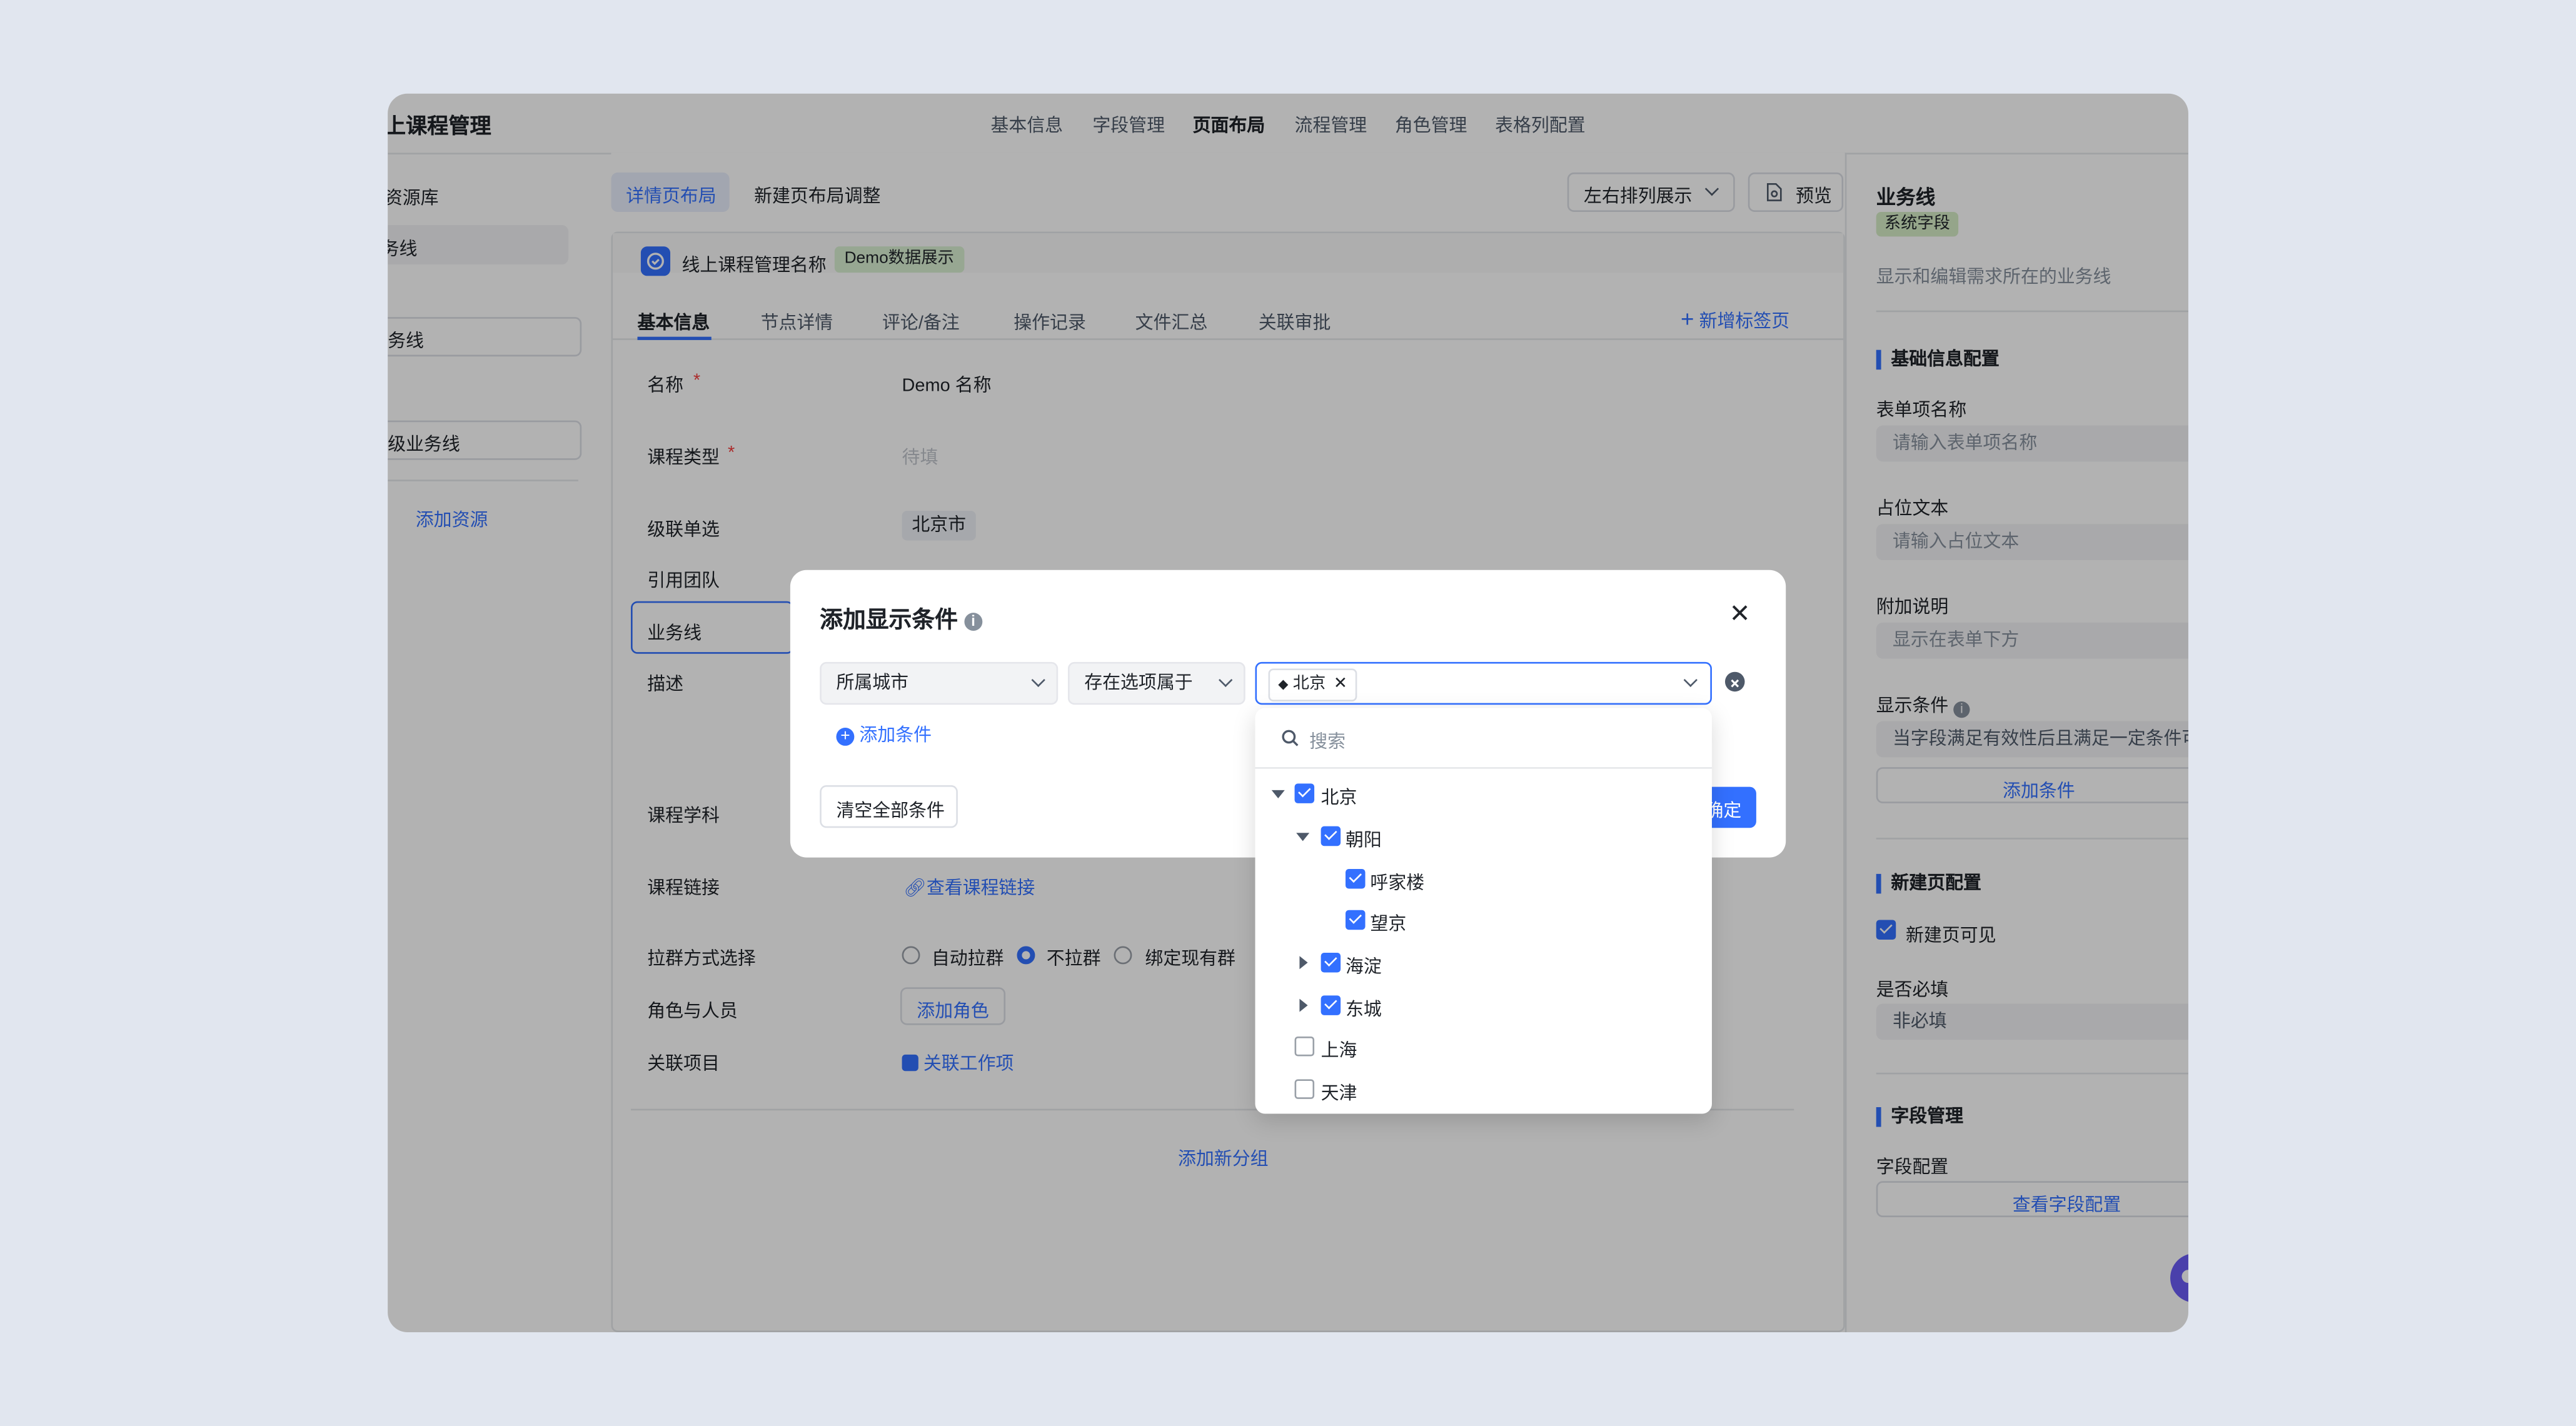  Describe the element at coordinates (1739, 613) in the screenshot. I see `close-icon` at that location.